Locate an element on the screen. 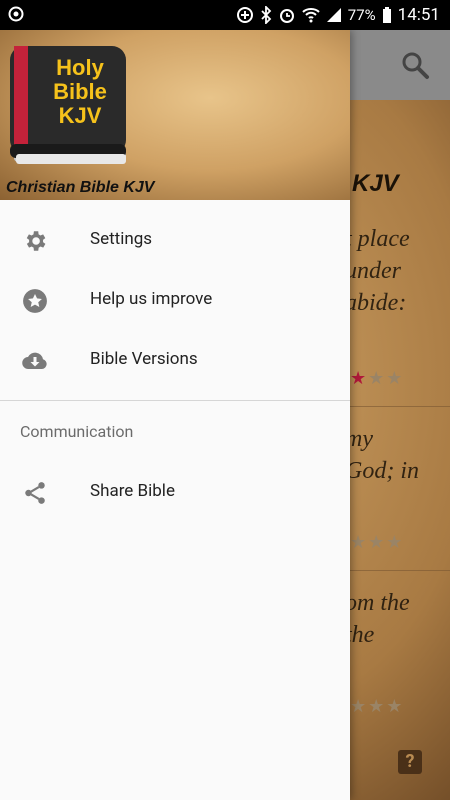 The image size is (450, 800). menu-item-label: Bible Versions is located at coordinates (144, 359).